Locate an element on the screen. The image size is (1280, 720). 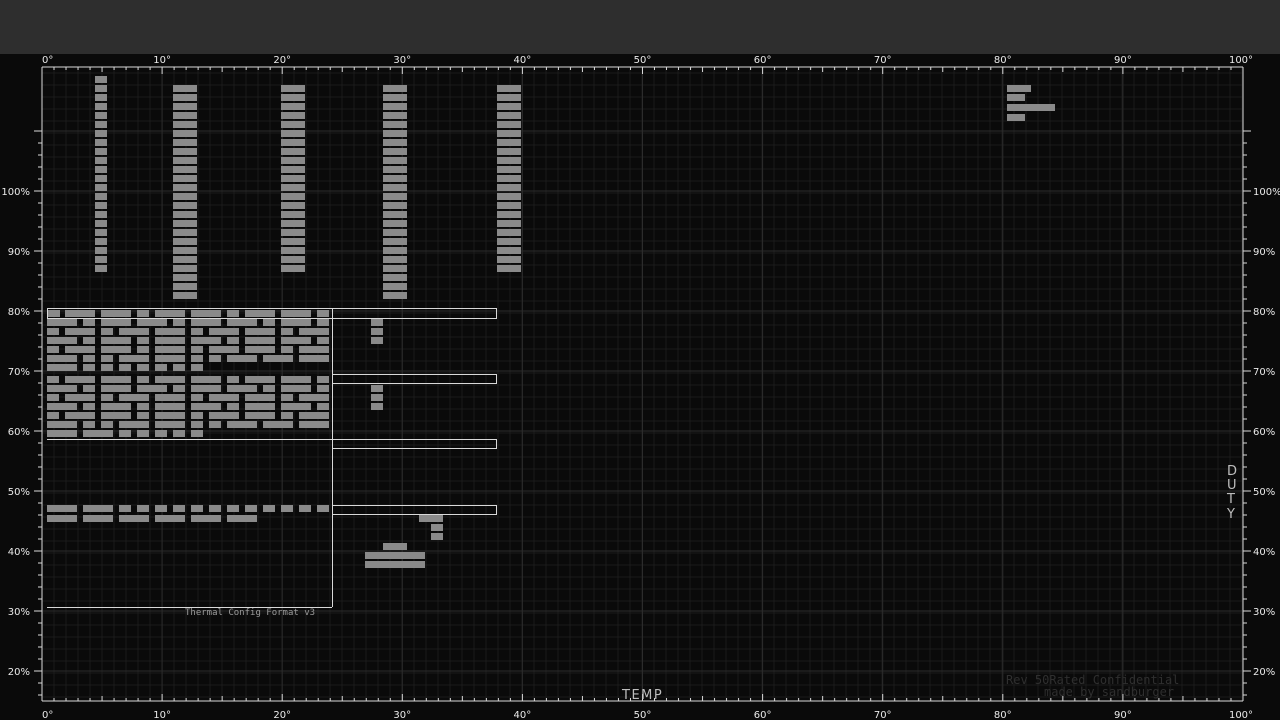
x-tick-label-top: 30° is located at coordinates (402, 60).